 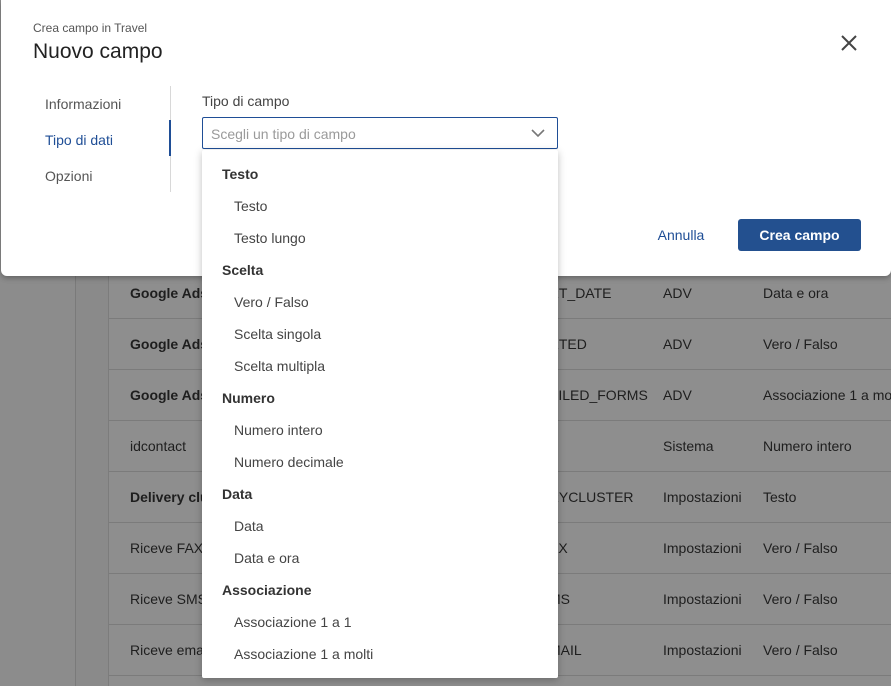 I want to click on field-type-select: Scegli un tipo di campo, so click(x=380, y=133).